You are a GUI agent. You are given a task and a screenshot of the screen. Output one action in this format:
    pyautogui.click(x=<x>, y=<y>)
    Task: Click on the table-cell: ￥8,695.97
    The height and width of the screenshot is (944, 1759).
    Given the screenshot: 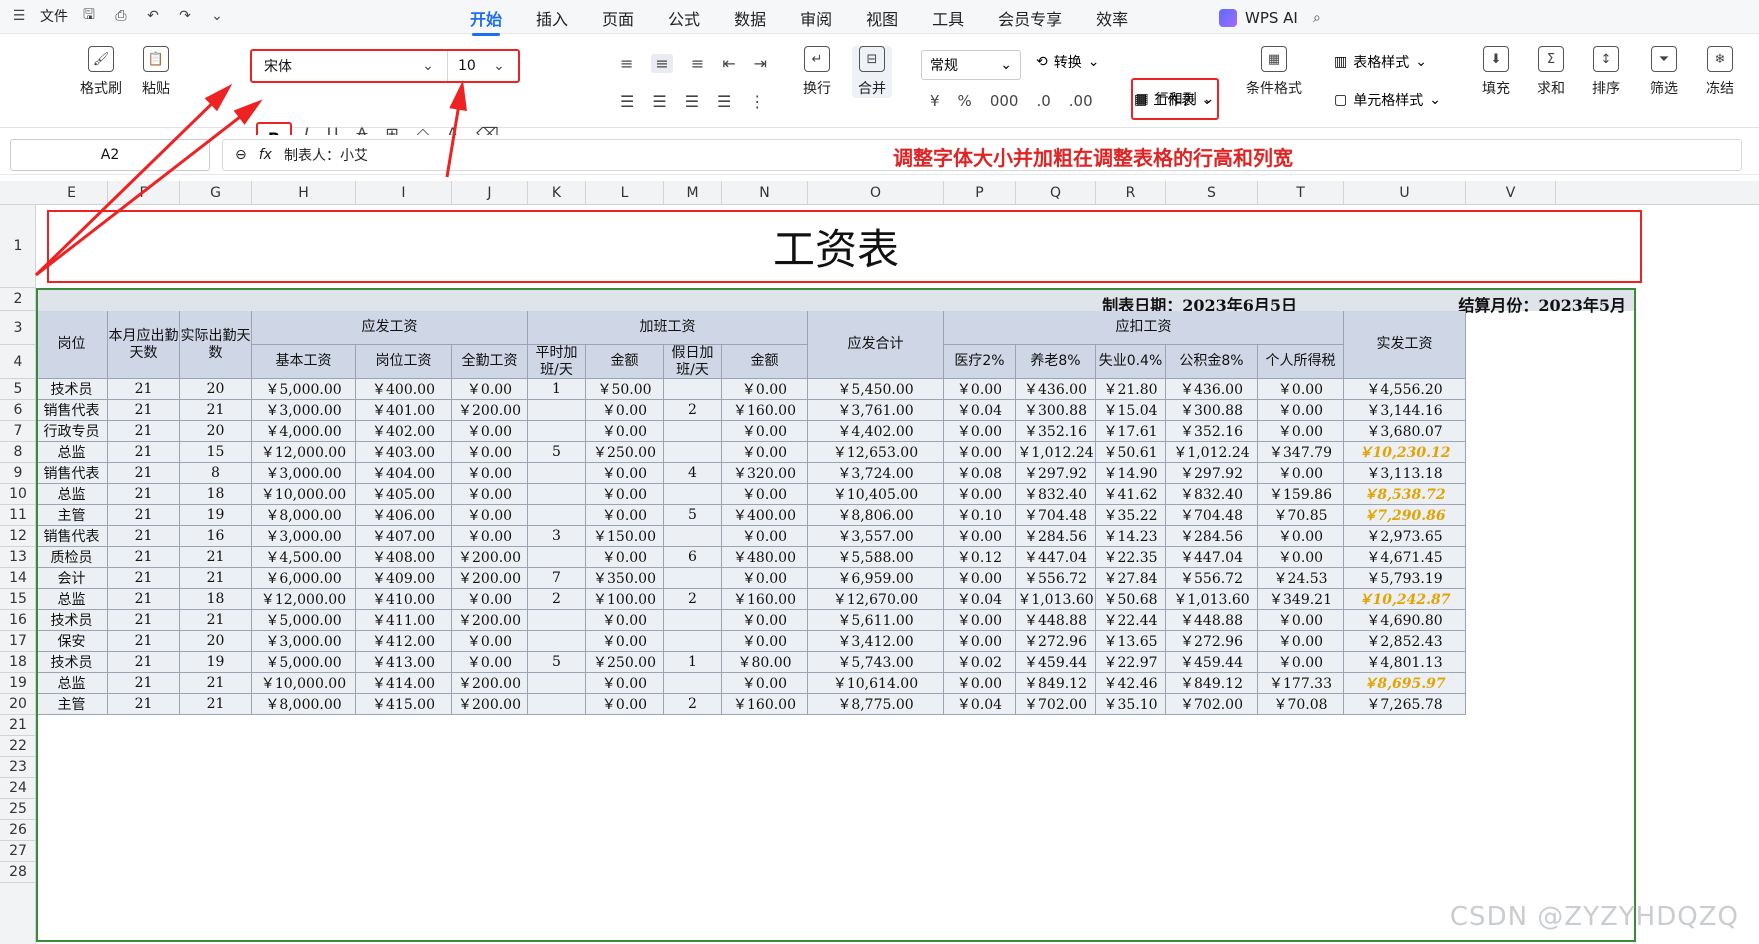 What is the action you would take?
    pyautogui.click(x=1405, y=683)
    